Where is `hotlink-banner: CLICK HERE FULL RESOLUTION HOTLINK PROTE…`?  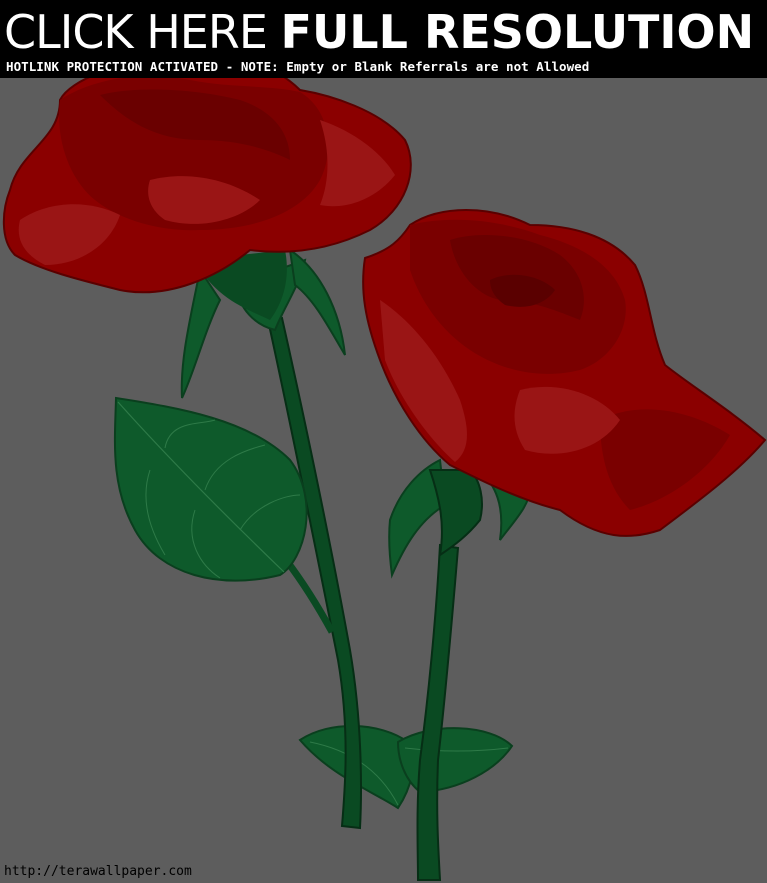
hotlink-banner: CLICK HERE FULL RESOLUTION HOTLINK PROTE… is located at coordinates (383, 39).